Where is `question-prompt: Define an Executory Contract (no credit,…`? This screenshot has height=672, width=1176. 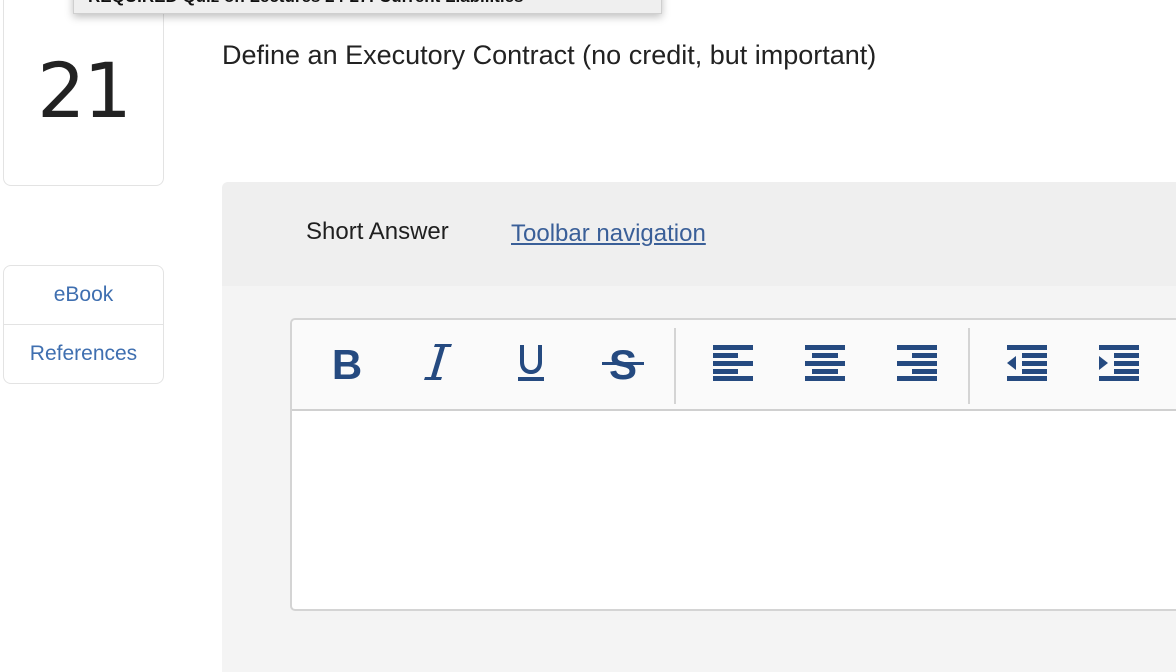
question-prompt: Define an Executory Contract (no credit,… is located at coordinates (549, 55).